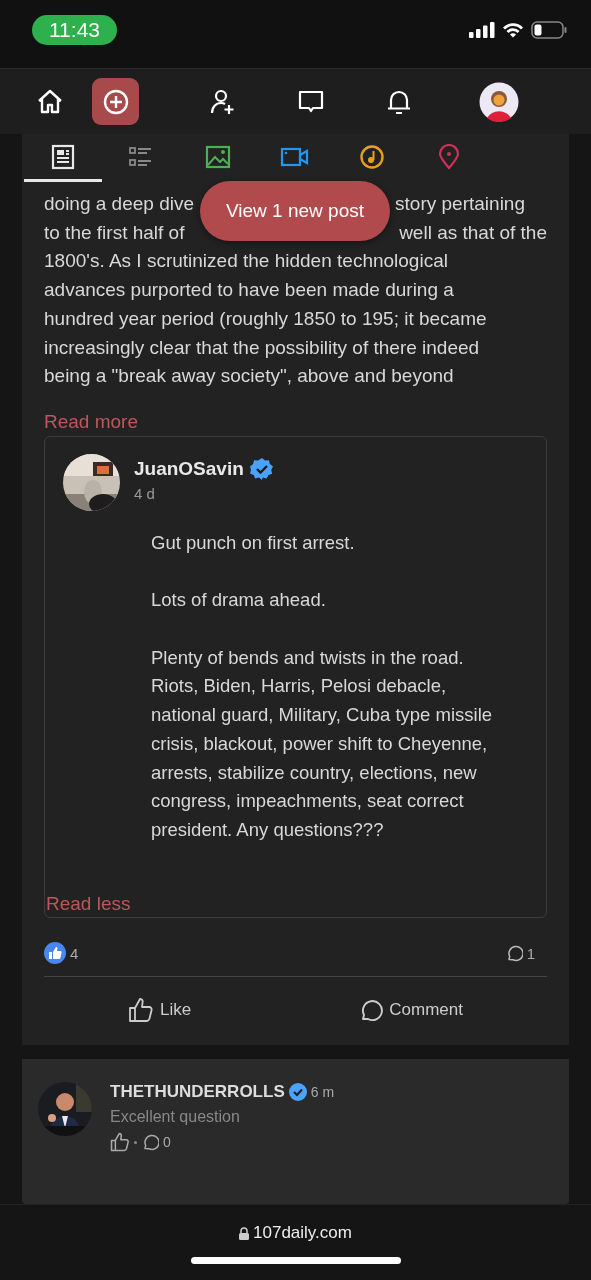 The height and width of the screenshot is (1280, 591). Describe the element at coordinates (114, 232) in the screenshot. I see `post-text: to the first half of` at that location.